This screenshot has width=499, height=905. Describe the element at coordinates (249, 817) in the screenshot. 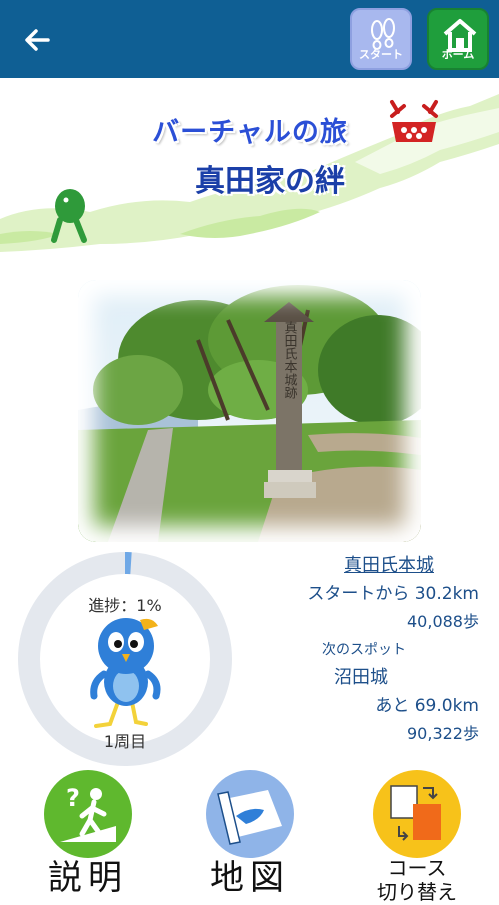

I see `map-icon` at that location.